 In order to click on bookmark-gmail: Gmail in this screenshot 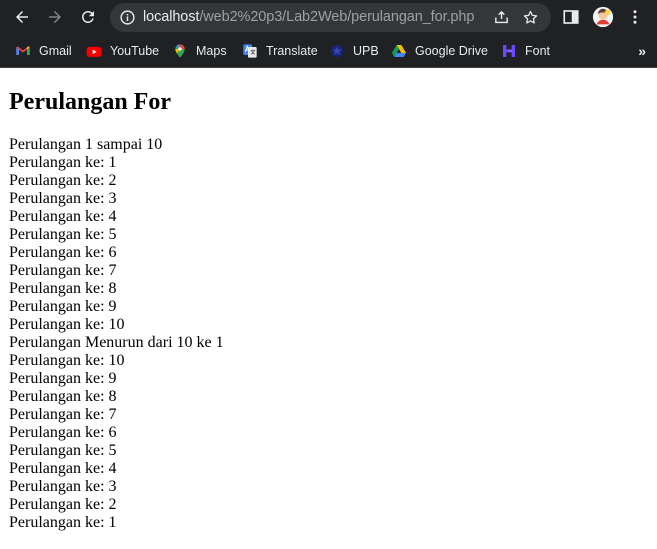, I will do `click(43, 51)`.